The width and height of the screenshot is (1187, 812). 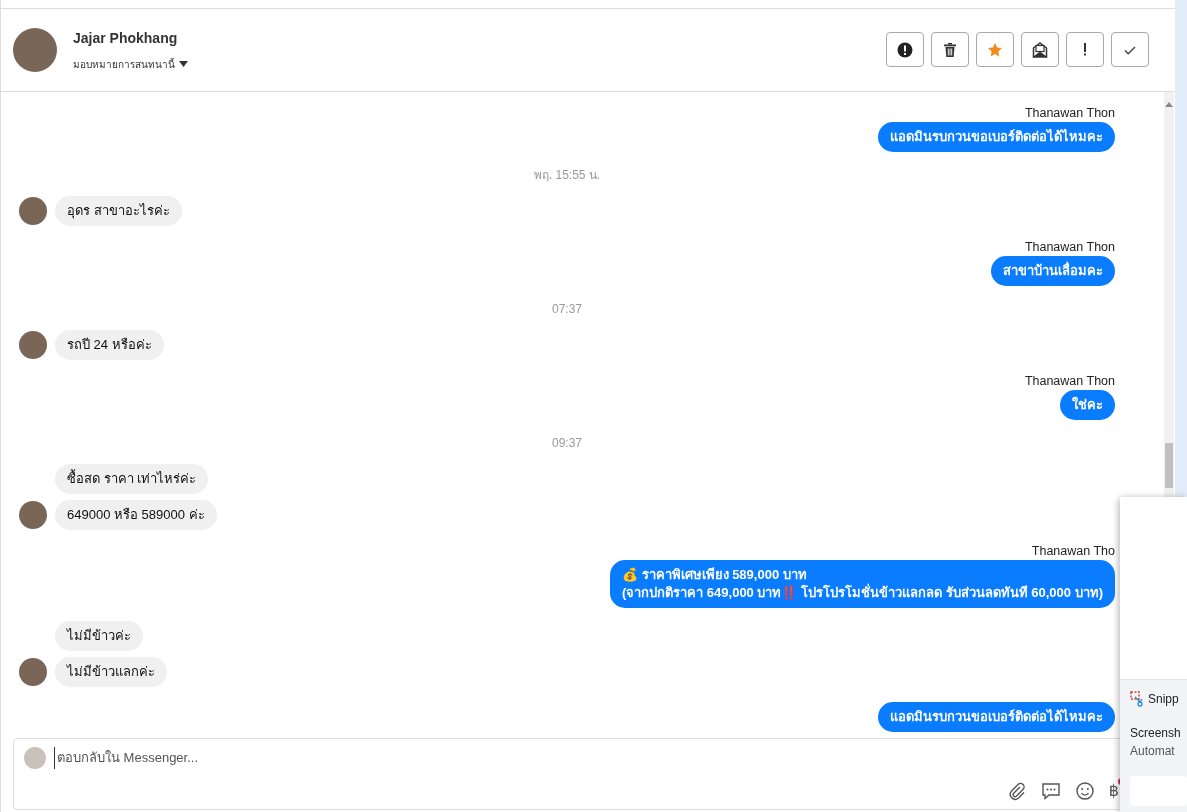 I want to click on paperclip-icon, so click(x=1016, y=791).